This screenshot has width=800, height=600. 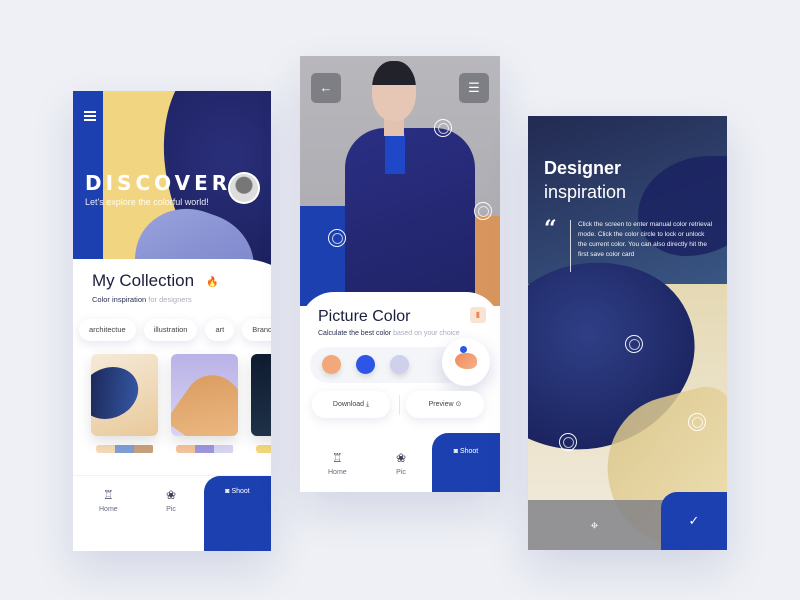 I want to click on bottom-action-bar: ⌖ ✓, so click(x=627, y=521).